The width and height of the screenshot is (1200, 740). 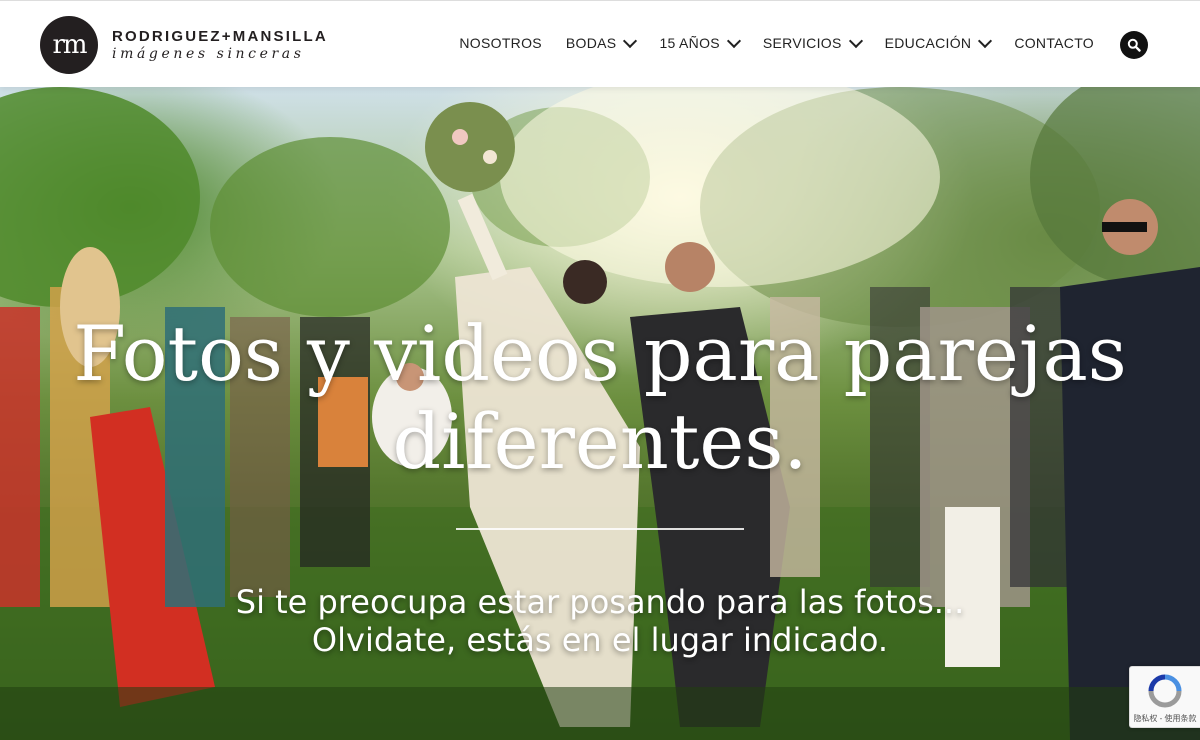 I want to click on nav-item-nosotros: NOSOTROS, so click(x=500, y=43).